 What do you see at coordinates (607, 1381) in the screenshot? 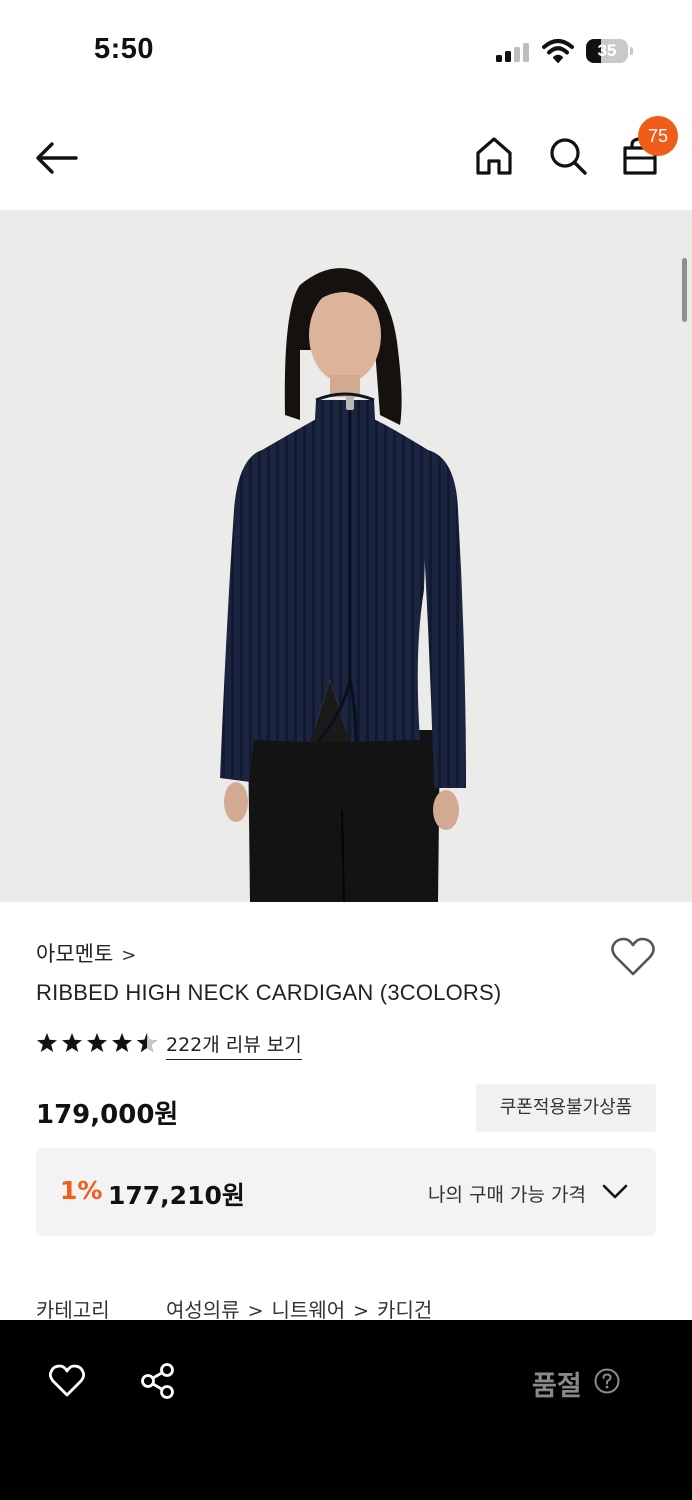
I see `help-icon` at bounding box center [607, 1381].